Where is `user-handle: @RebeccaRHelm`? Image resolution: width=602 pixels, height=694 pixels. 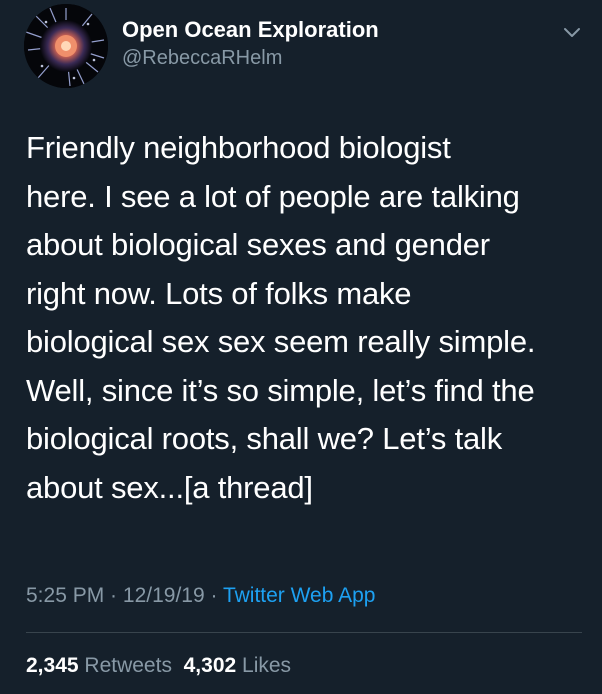 user-handle: @RebeccaRHelm is located at coordinates (250, 58).